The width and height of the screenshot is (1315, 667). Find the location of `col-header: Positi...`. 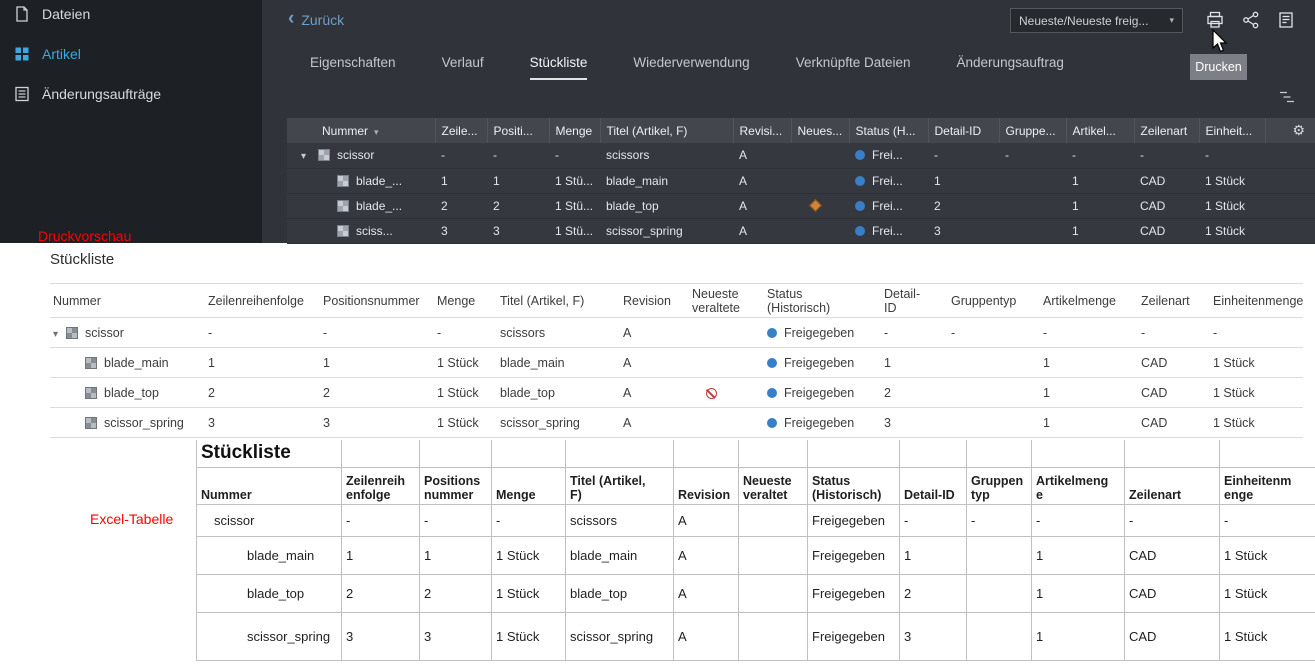

col-header: Positi... is located at coordinates (517, 130).